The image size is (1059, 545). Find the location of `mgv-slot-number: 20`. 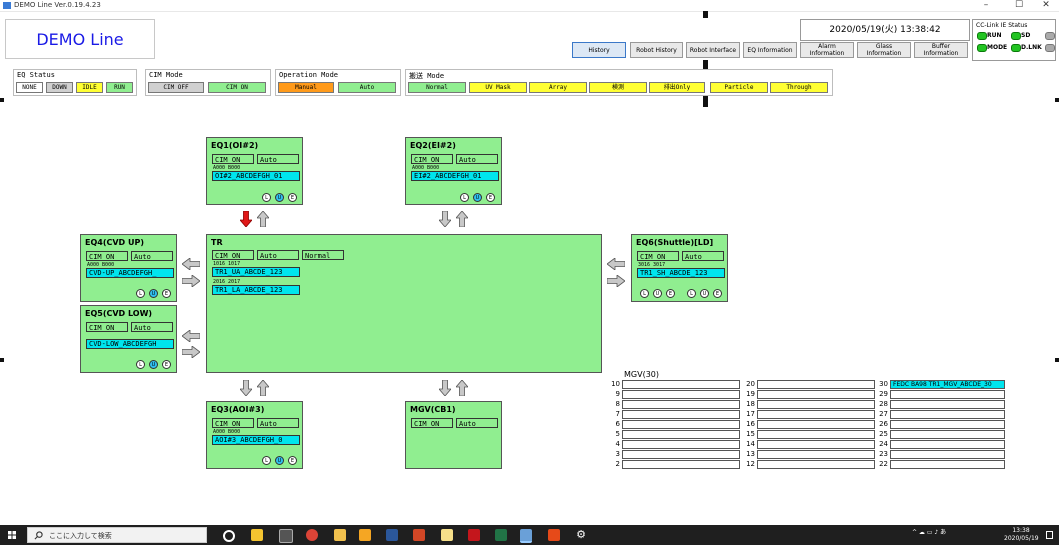

mgv-slot-number: 20 is located at coordinates (750, 384).